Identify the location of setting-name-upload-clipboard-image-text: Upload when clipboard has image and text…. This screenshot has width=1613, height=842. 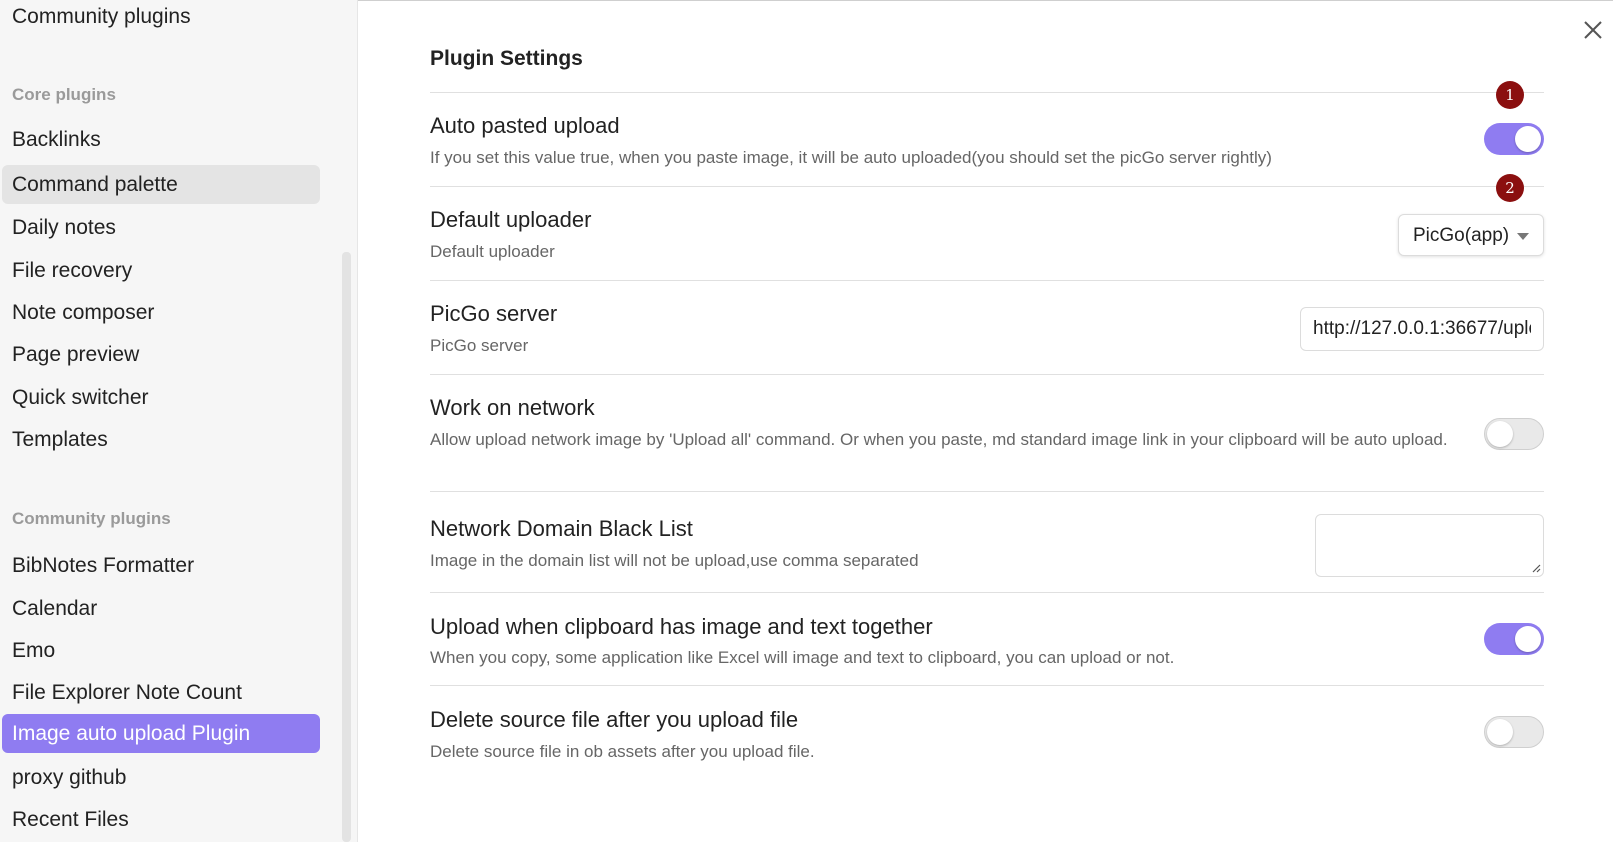
(681, 626).